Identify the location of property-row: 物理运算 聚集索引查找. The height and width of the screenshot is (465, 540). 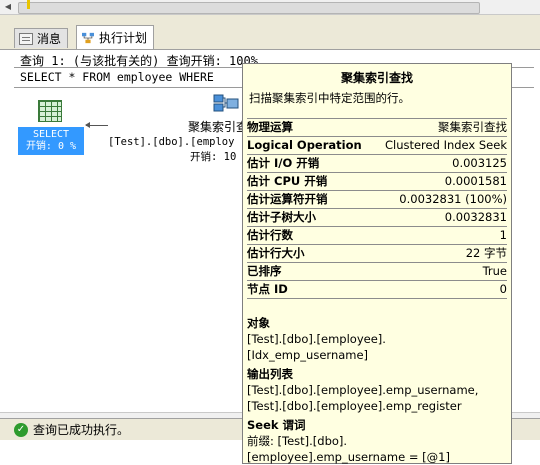
(377, 127).